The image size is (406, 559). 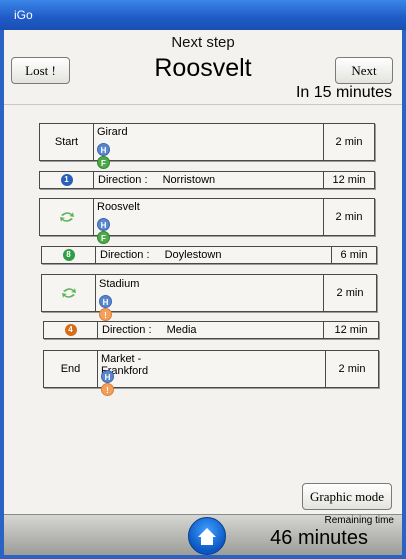 I want to click on leg2-line-cell: 8, so click(x=69, y=255).